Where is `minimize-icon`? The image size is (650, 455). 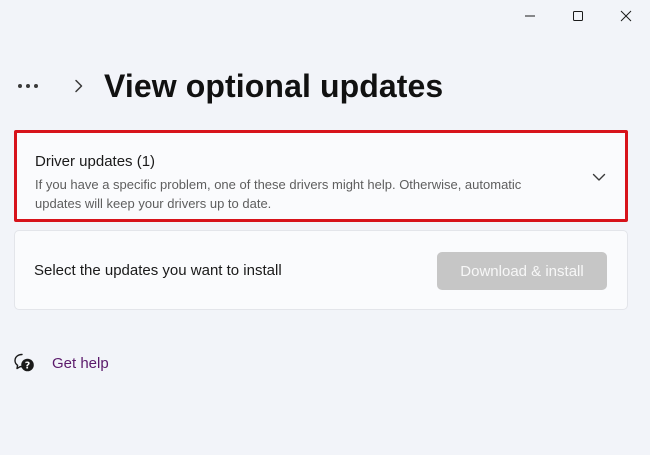 minimize-icon is located at coordinates (530, 16).